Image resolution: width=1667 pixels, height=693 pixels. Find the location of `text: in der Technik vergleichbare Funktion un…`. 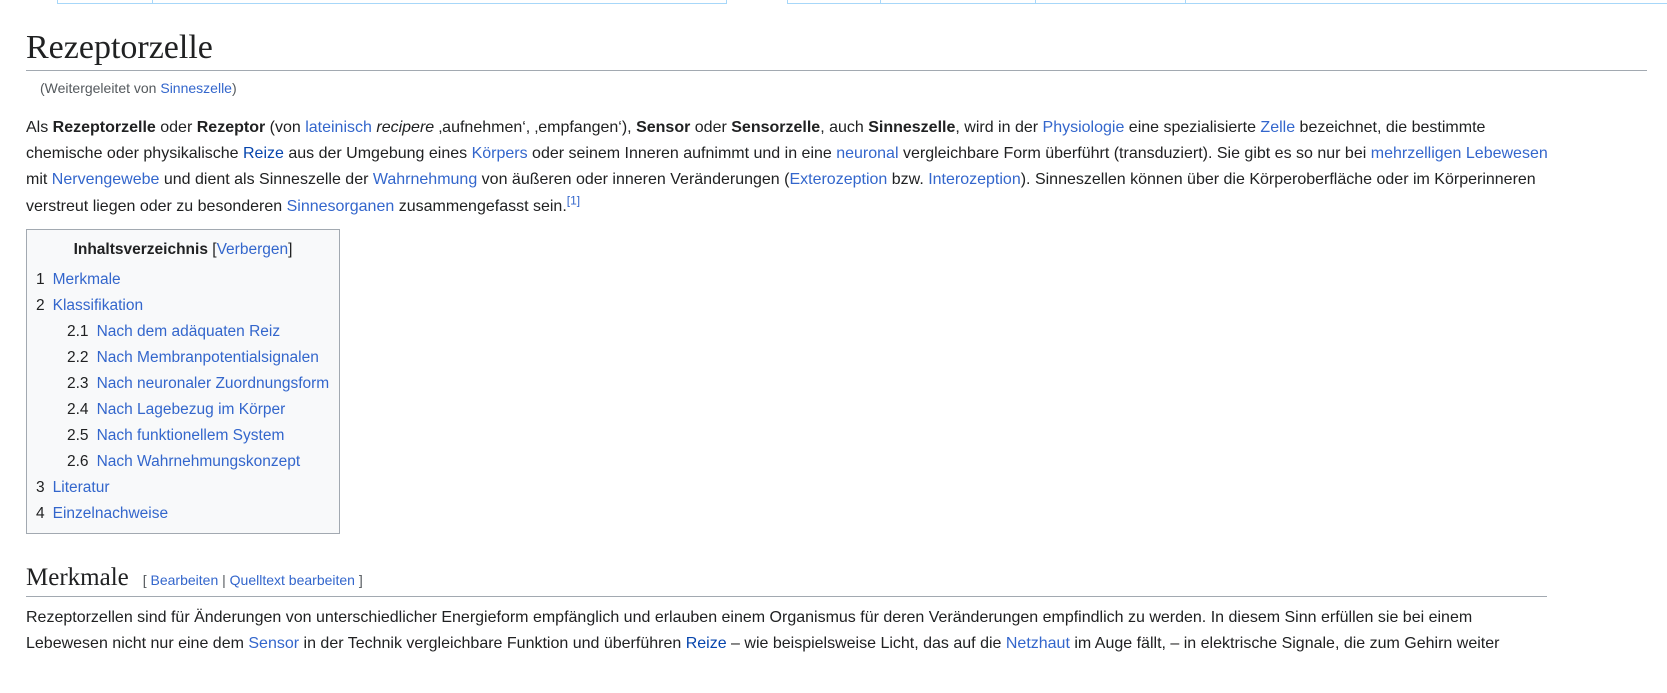

text: in der Technik vergleichbare Funktion un… is located at coordinates (492, 644).